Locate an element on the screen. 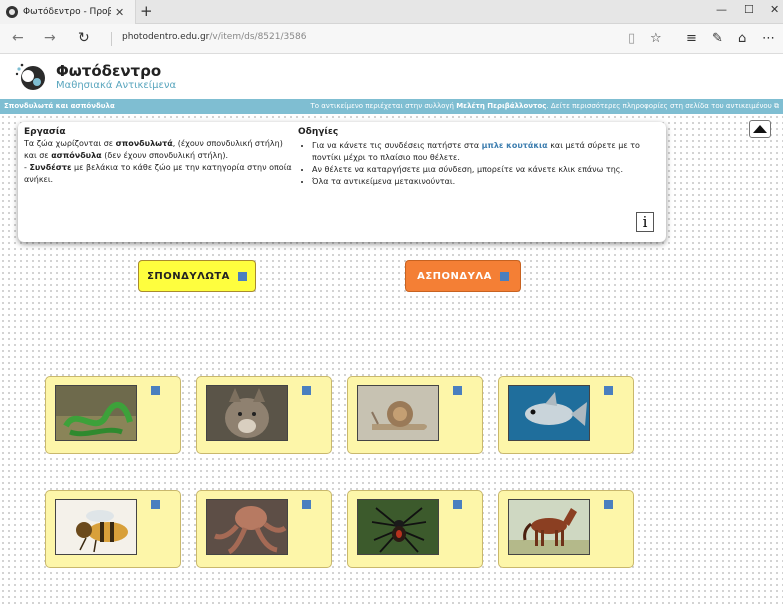 This screenshot has width=783, height=607. spider-image is located at coordinates (398, 527).